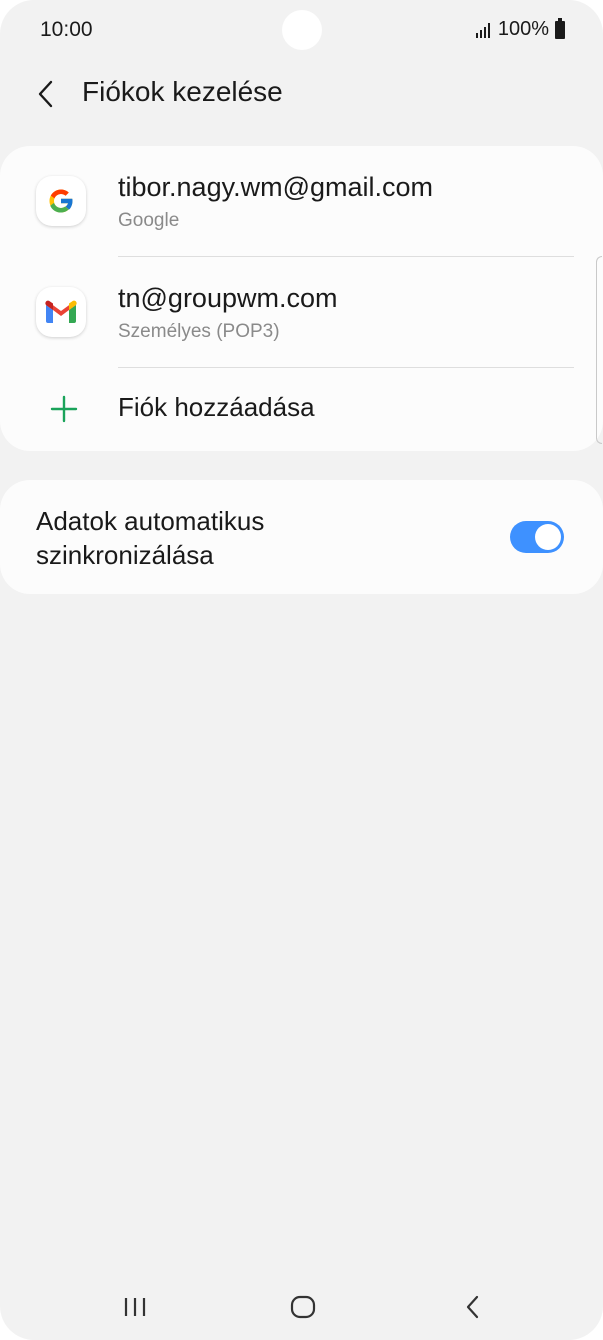 Image resolution: width=603 pixels, height=1340 pixels. What do you see at coordinates (149, 220) in the screenshot?
I see `account-type: Google` at bounding box center [149, 220].